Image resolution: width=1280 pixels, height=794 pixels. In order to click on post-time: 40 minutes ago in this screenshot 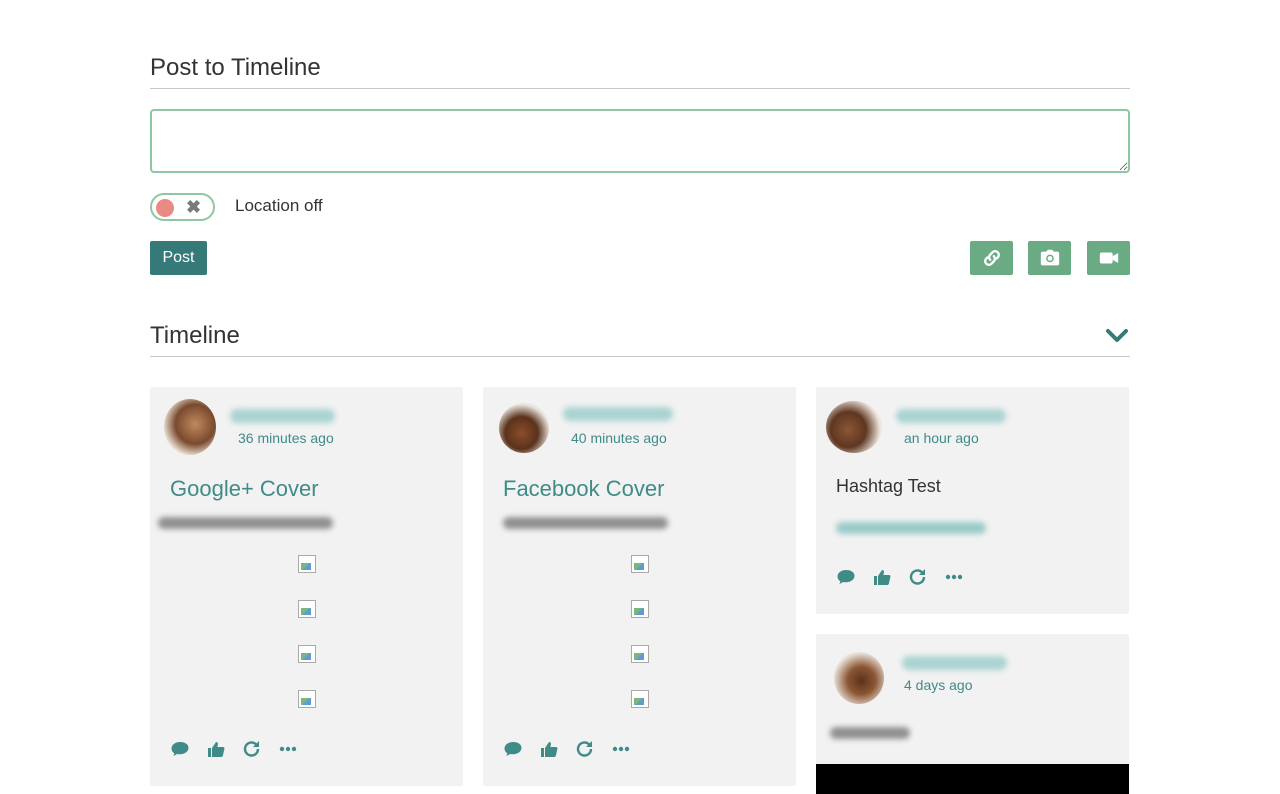, I will do `click(619, 438)`.